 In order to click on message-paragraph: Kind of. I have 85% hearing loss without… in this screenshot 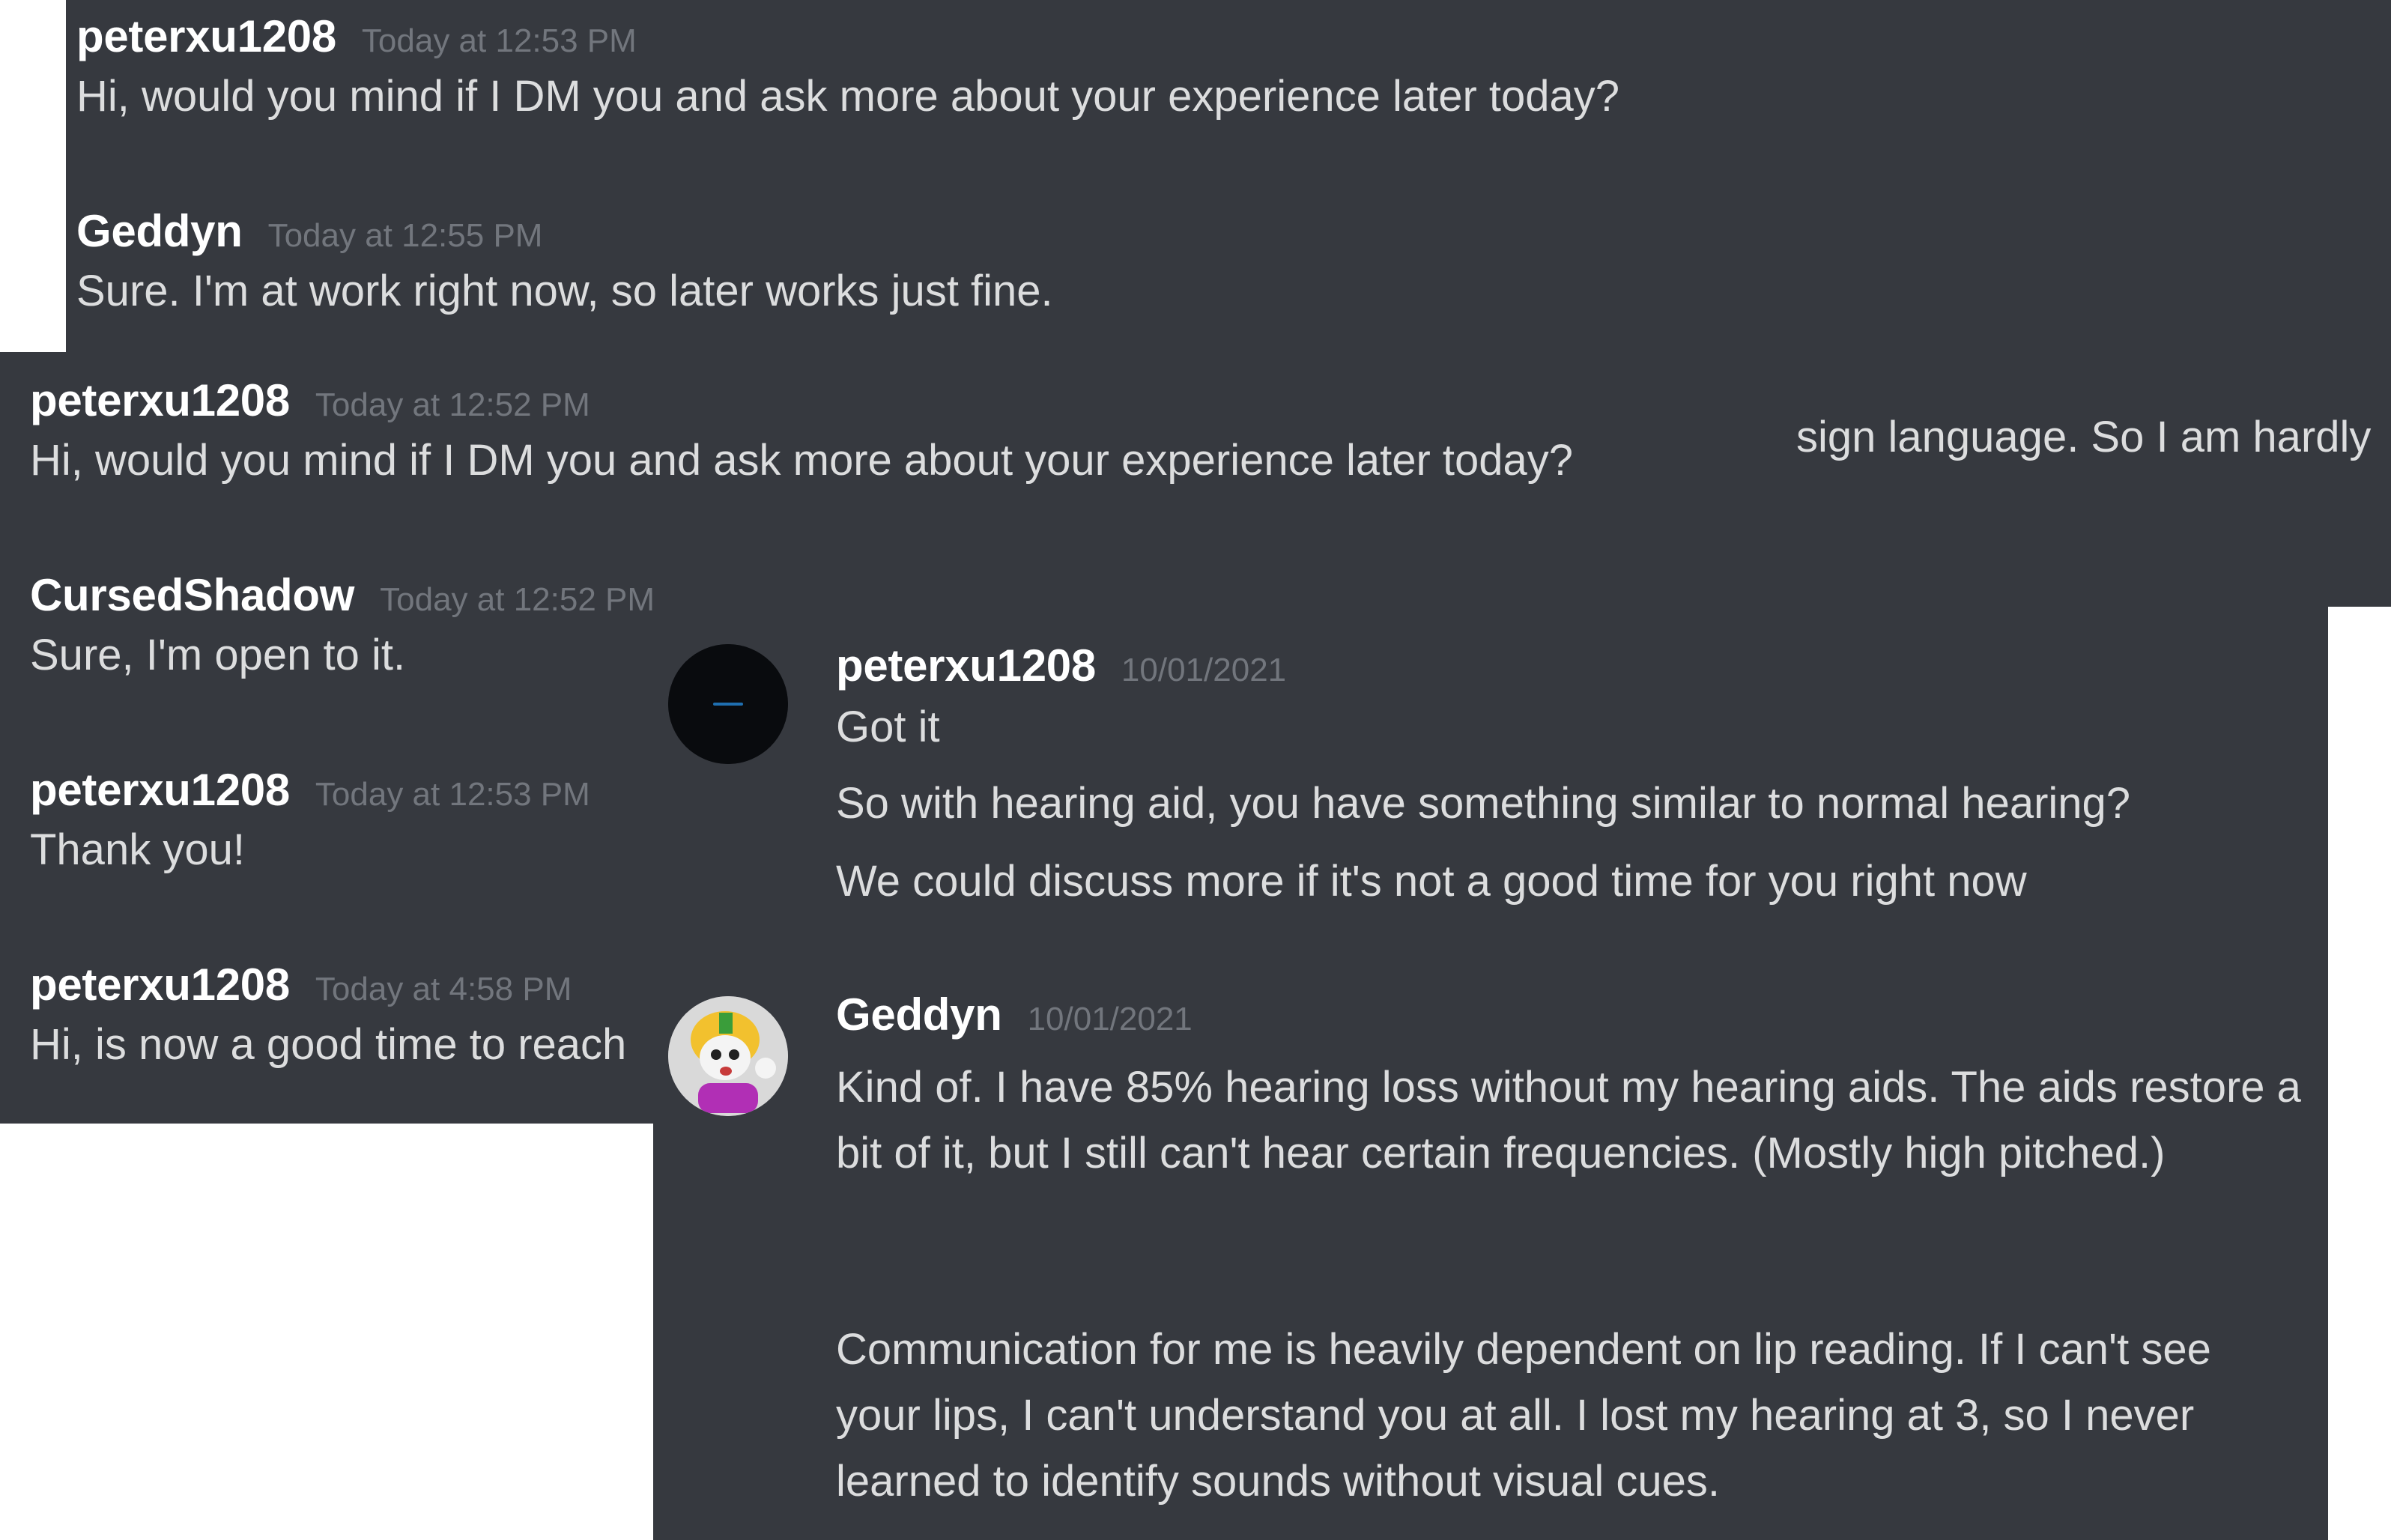, I will do `click(1569, 1120)`.